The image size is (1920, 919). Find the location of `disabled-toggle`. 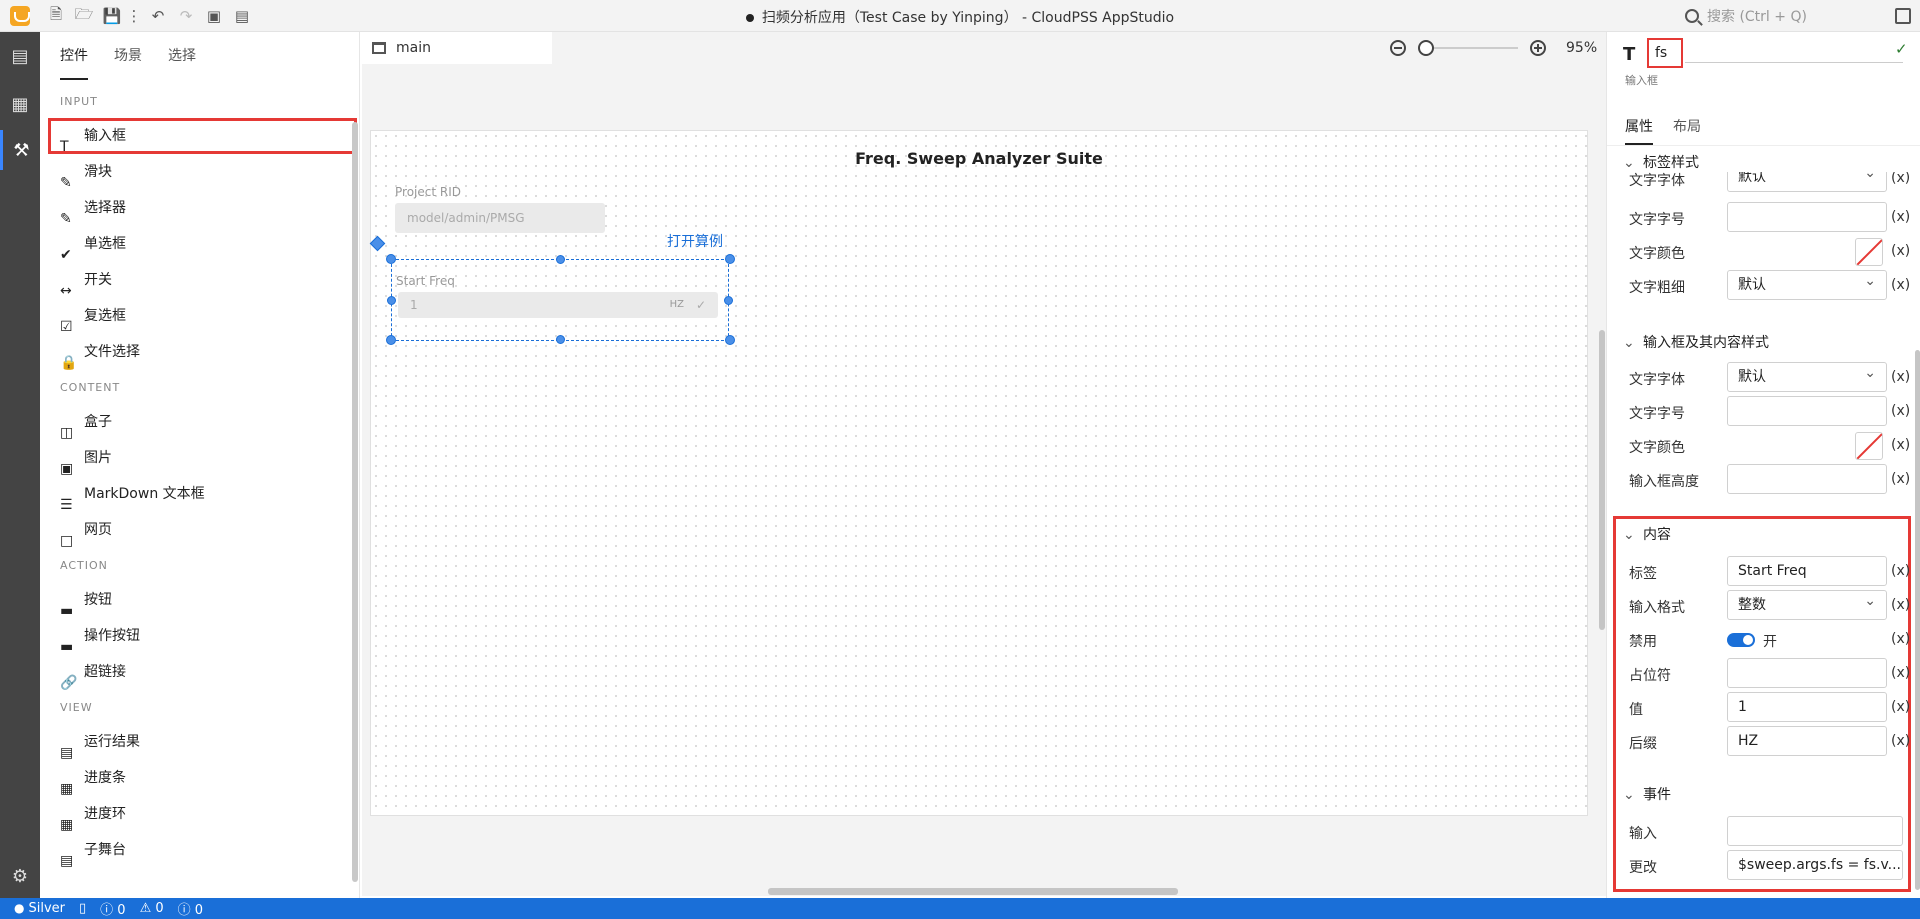

disabled-toggle is located at coordinates (1741, 640).